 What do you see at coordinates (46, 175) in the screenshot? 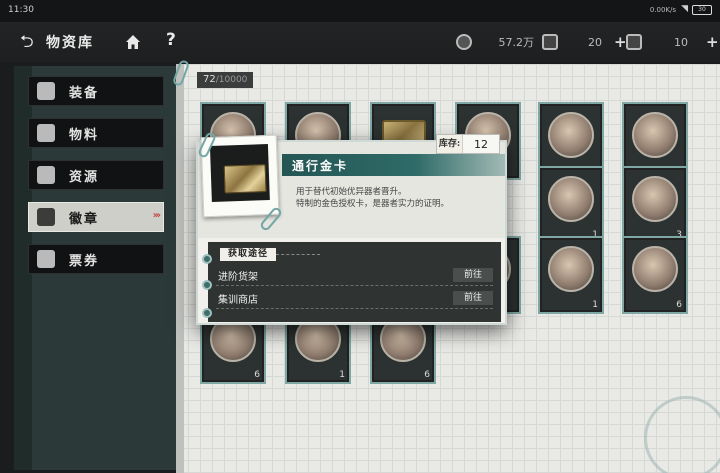
I see `resources-icon` at bounding box center [46, 175].